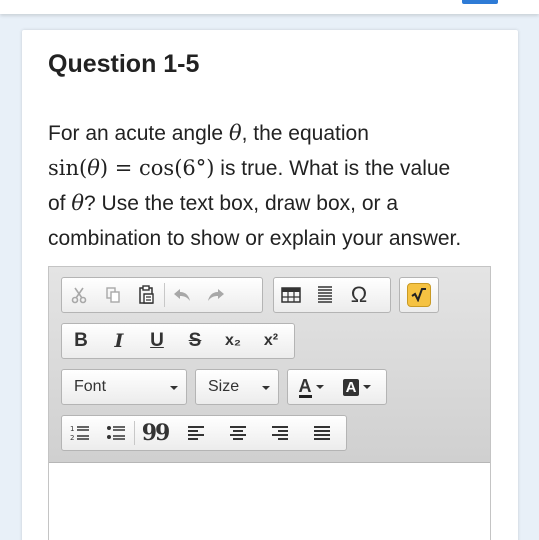 Image resolution: width=539 pixels, height=540 pixels. I want to click on svg-text: 2, so click(72, 438).